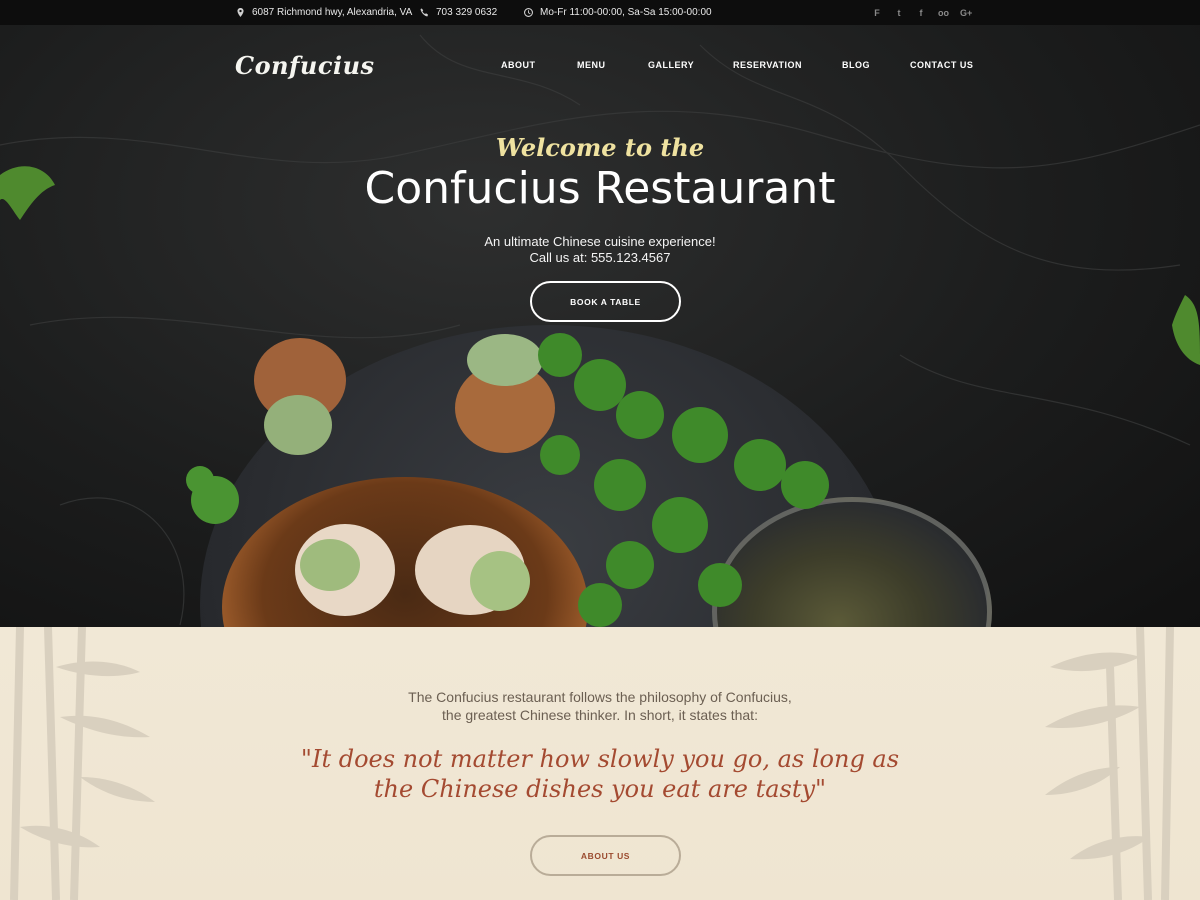 The image size is (1200, 900). What do you see at coordinates (600, 789) in the screenshot?
I see `quote-line2: the Chinese dishes you eat are tasty"` at bounding box center [600, 789].